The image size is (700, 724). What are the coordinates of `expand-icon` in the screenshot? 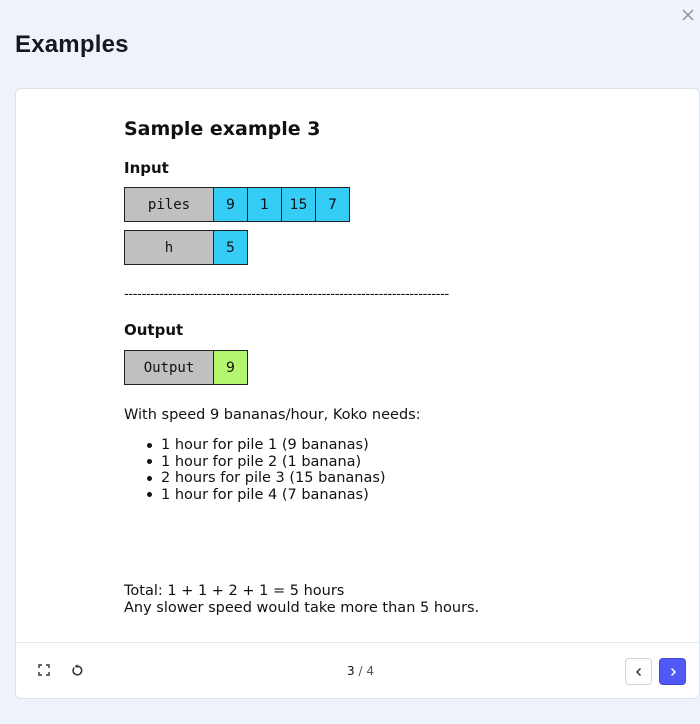 It's located at (44, 670).